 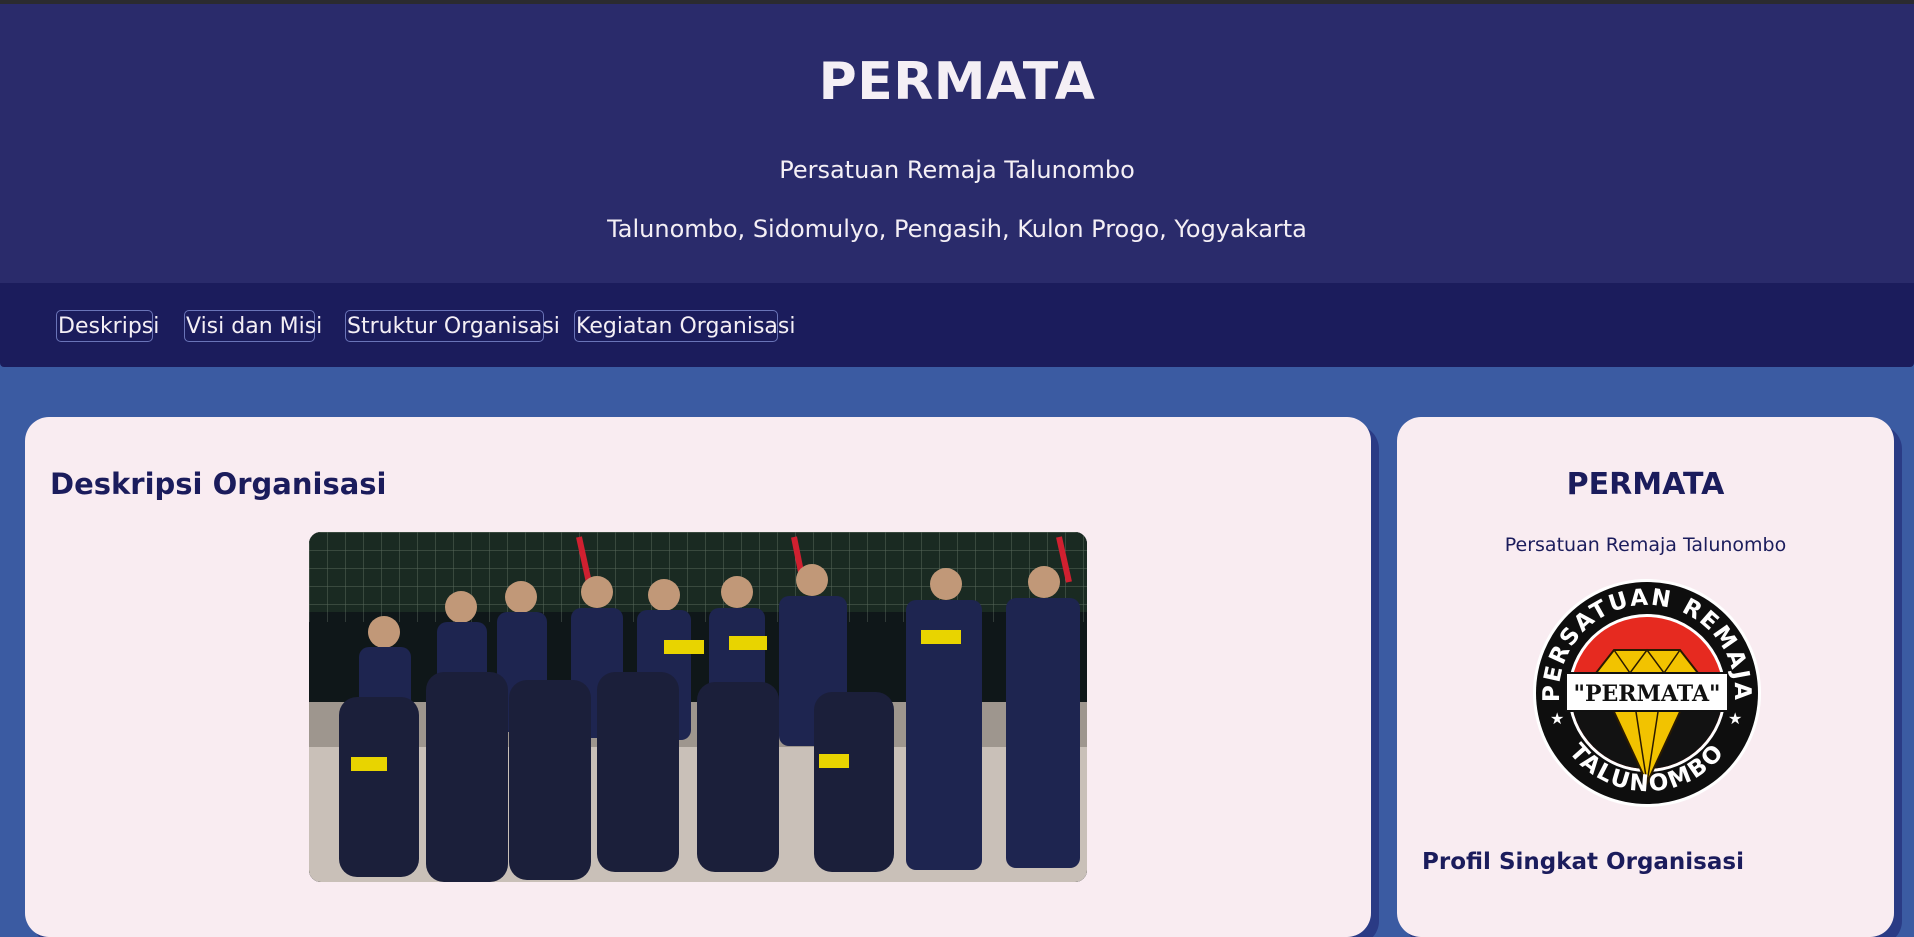 What do you see at coordinates (684, 326) in the screenshot?
I see `nav-link-kegiatan-organisasi: Kegiatan Organisasi` at bounding box center [684, 326].